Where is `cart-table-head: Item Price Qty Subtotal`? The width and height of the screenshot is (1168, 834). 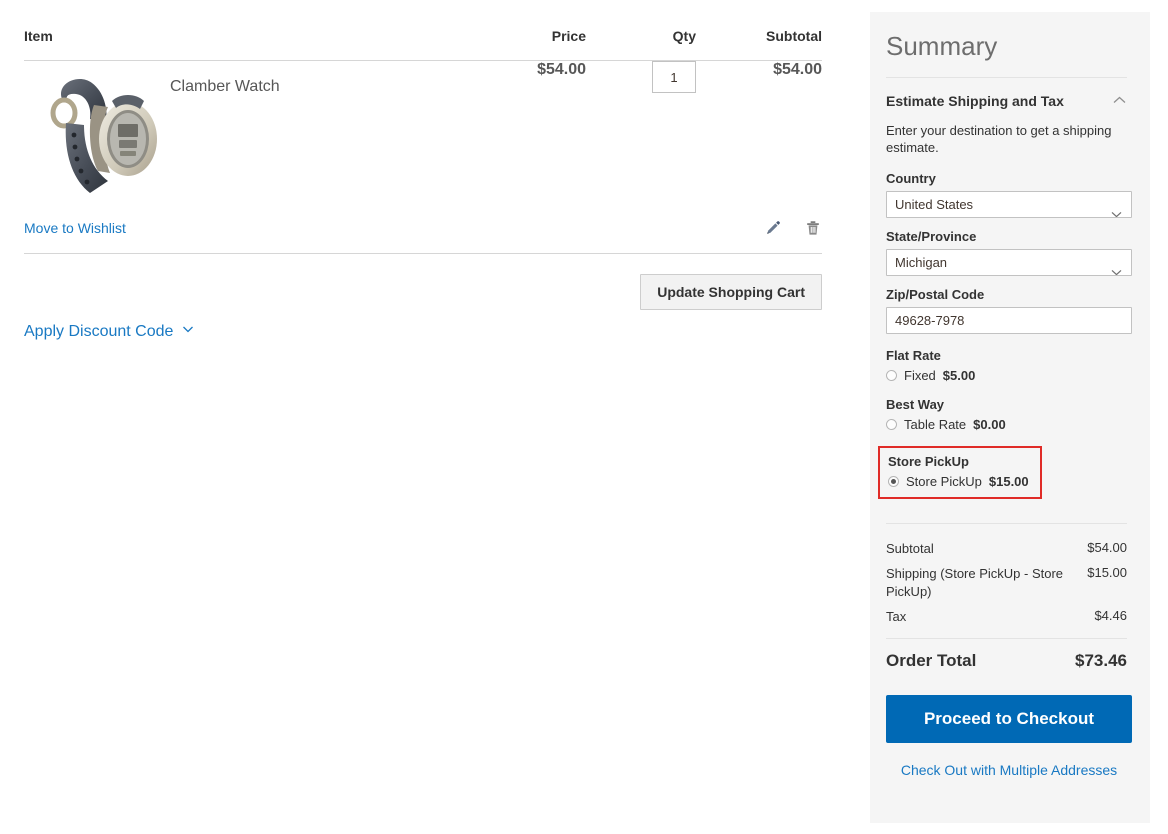 cart-table-head: Item Price Qty Subtotal is located at coordinates (423, 30).